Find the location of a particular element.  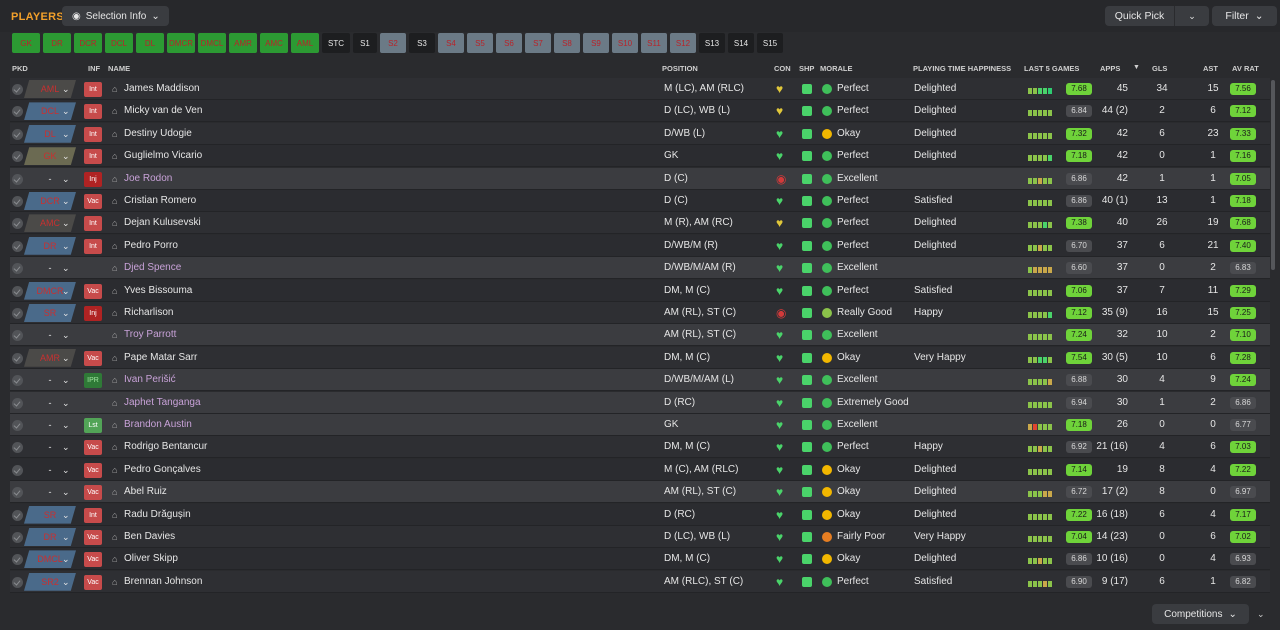

player-name: Pape Matar Sarr is located at coordinates (160, 358).